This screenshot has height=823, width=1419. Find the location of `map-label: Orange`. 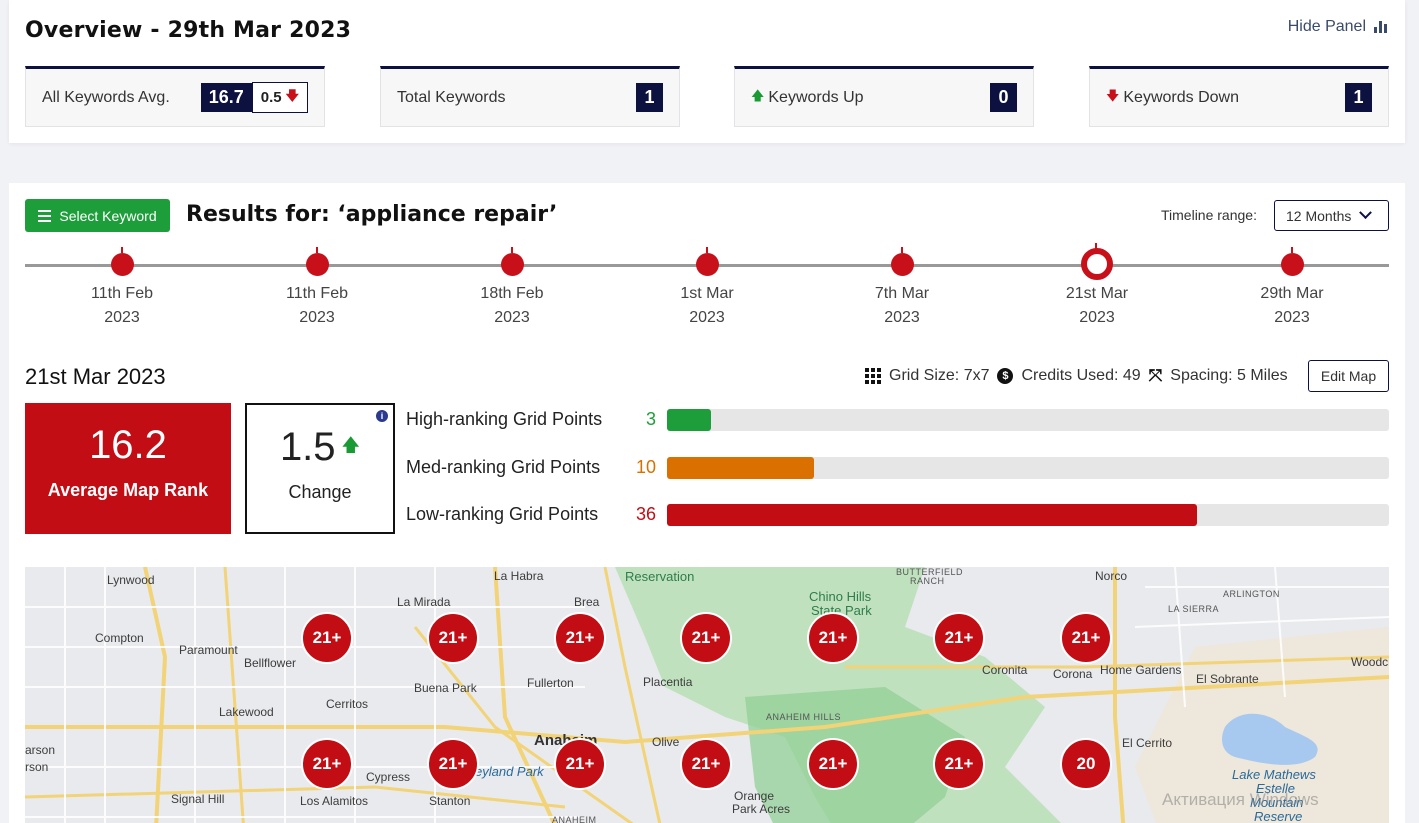

map-label: Orange is located at coordinates (754, 796).